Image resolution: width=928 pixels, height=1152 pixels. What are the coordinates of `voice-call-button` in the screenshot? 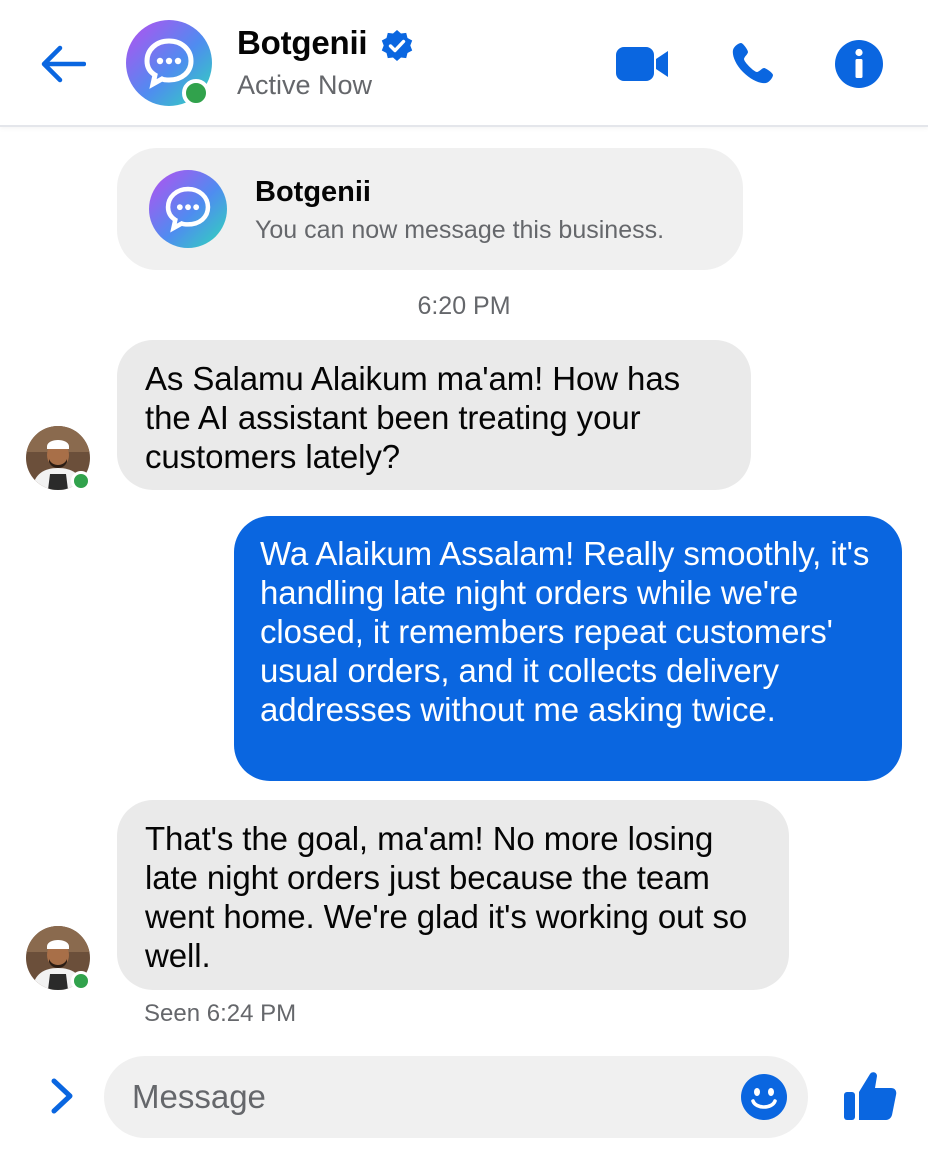 It's located at (752, 64).